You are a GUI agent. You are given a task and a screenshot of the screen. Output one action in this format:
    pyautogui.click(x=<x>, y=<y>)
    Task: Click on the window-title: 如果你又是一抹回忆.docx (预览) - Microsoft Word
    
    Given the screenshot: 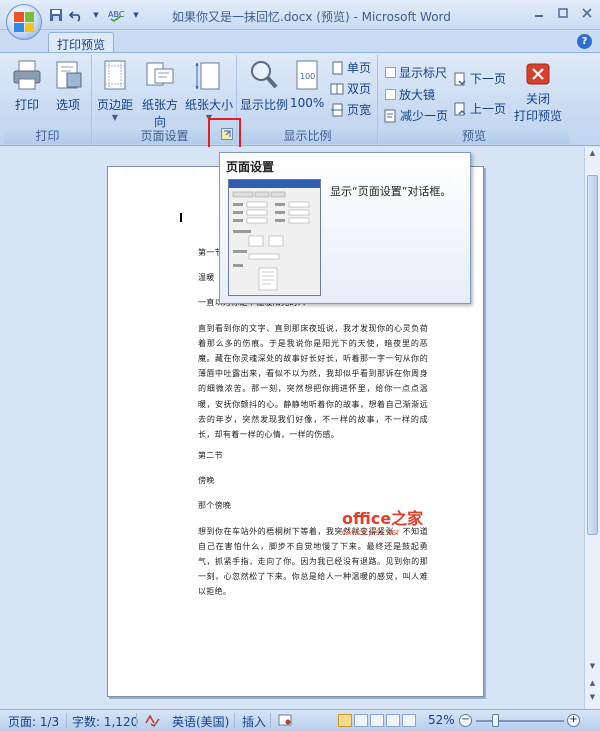 What is the action you would take?
    pyautogui.click(x=311, y=17)
    